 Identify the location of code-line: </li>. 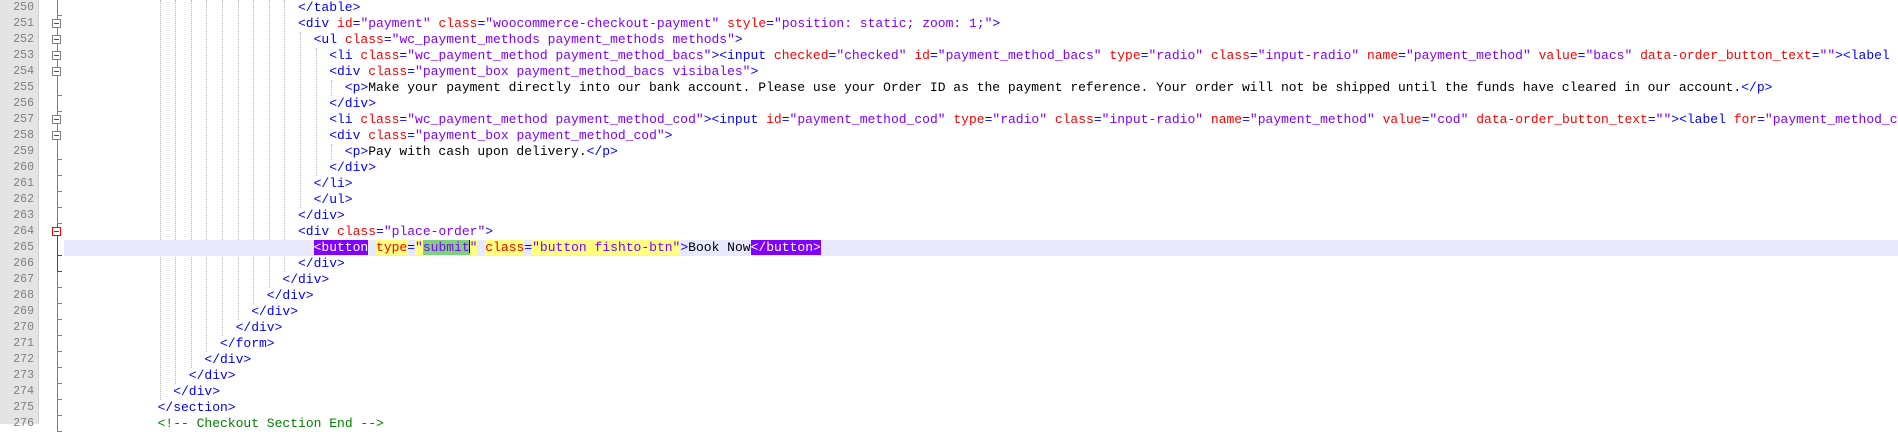
(981, 184).